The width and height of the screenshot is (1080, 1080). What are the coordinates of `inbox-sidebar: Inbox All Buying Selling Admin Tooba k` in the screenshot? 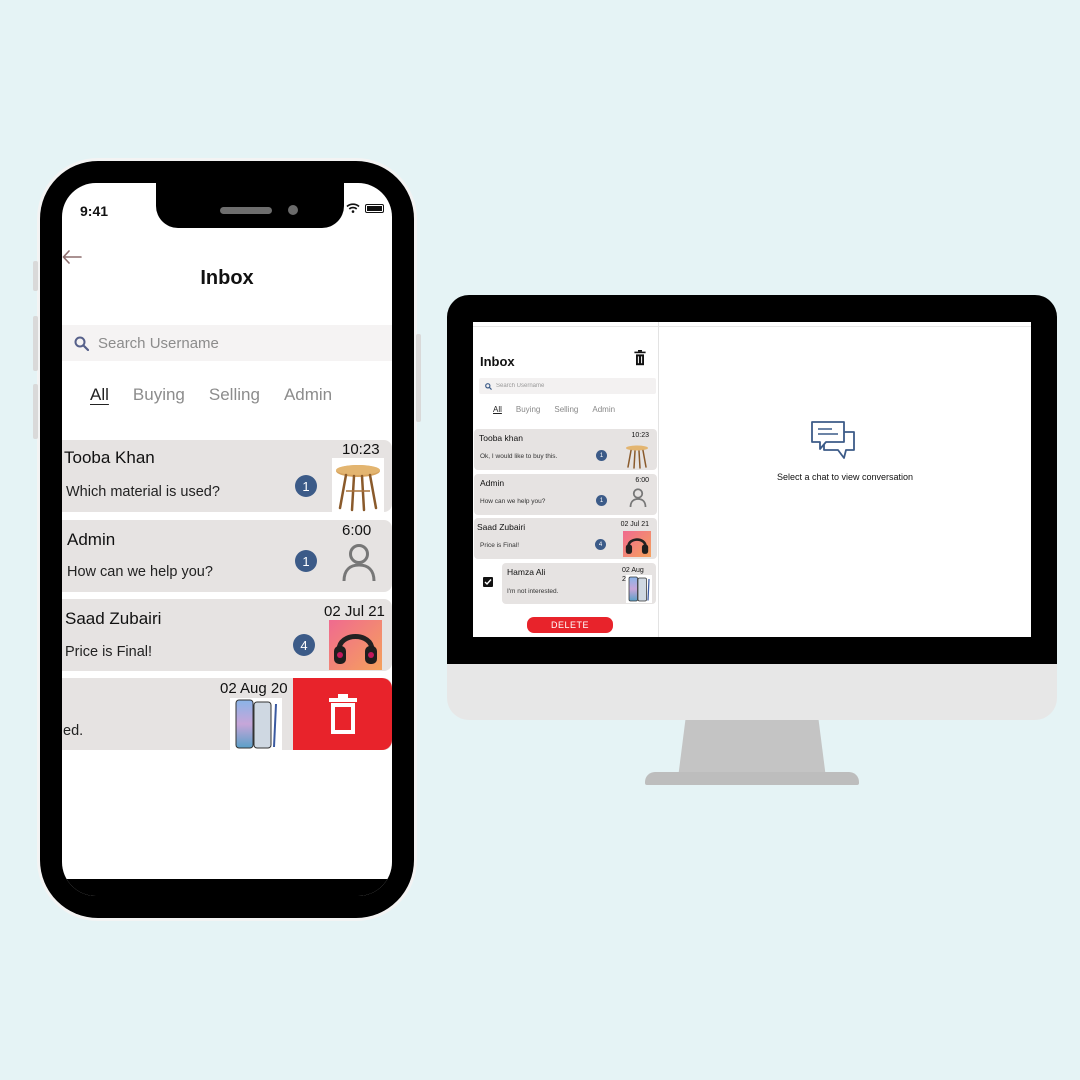 It's located at (566, 479).